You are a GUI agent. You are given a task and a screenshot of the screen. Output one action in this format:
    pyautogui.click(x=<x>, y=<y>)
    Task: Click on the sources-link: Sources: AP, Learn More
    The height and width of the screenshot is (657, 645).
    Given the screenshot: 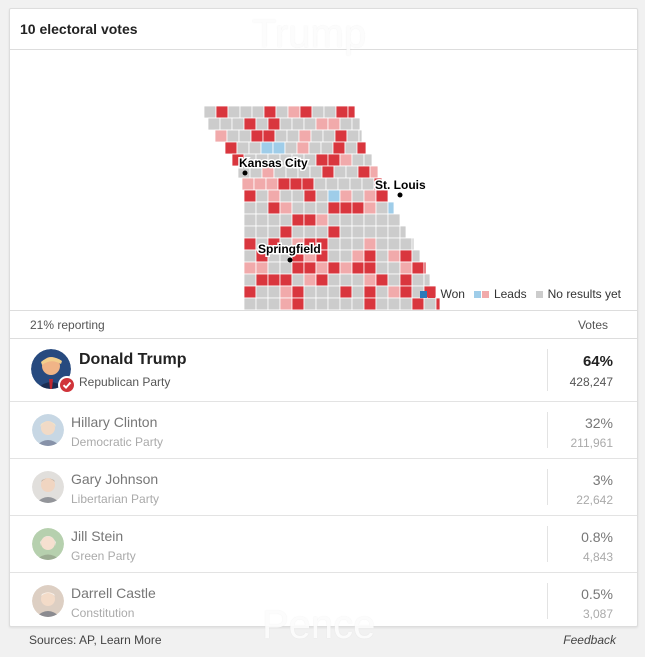 What is the action you would take?
    pyautogui.click(x=95, y=640)
    